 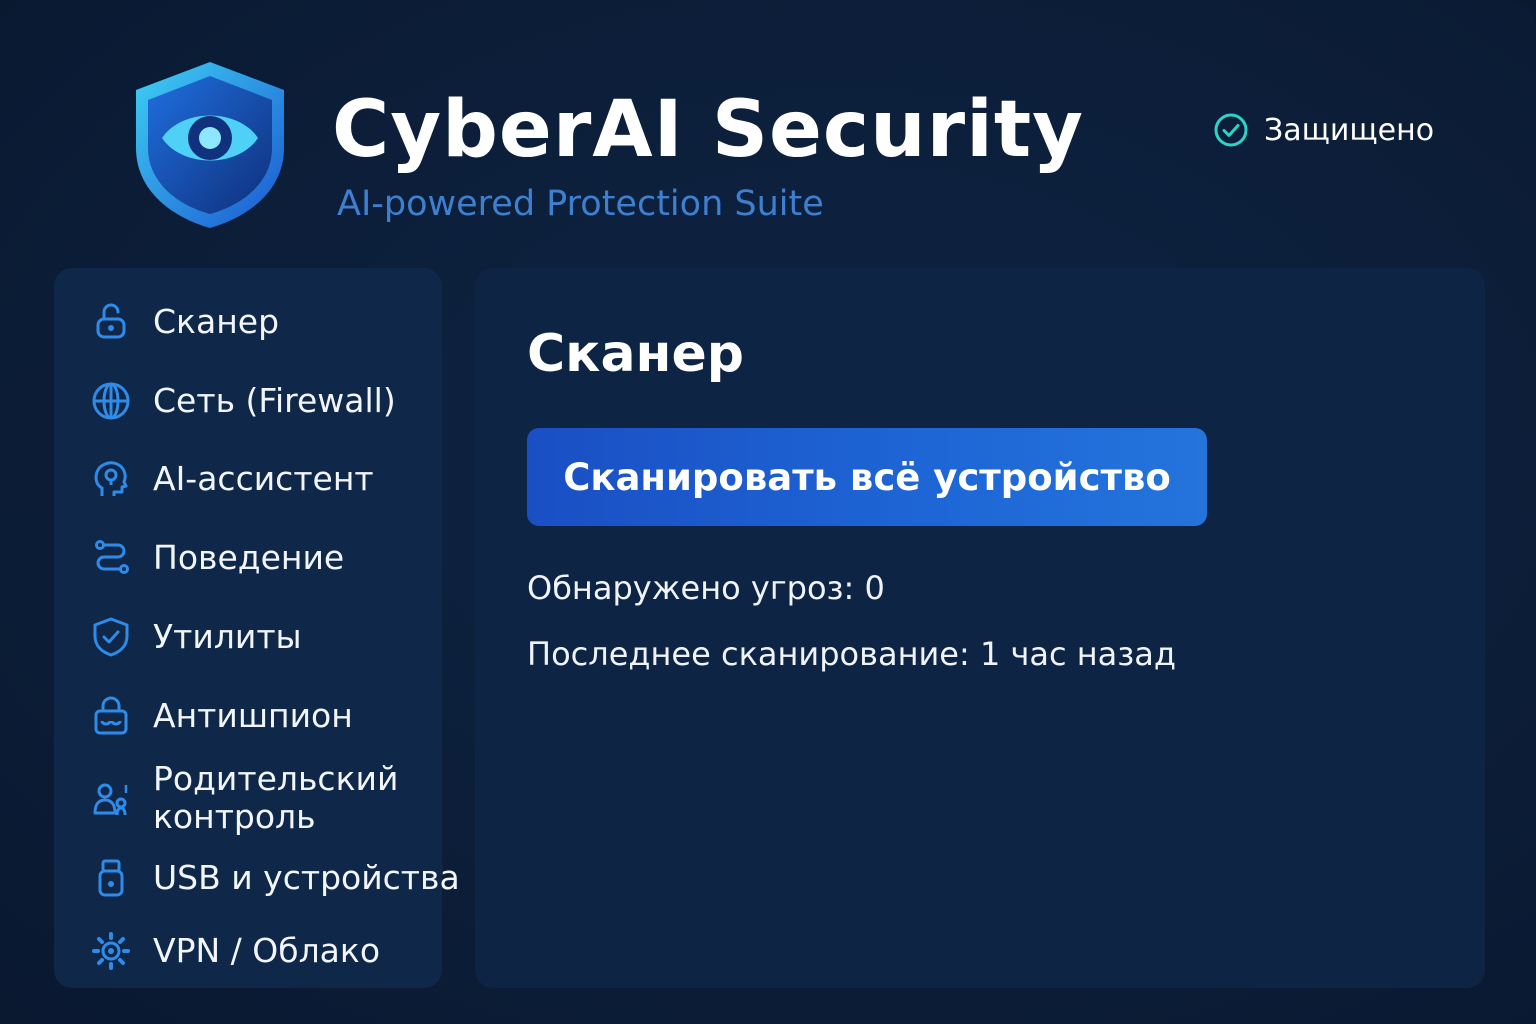 I want to click on sidebar-item-label: AI-ассистент, so click(x=263, y=478).